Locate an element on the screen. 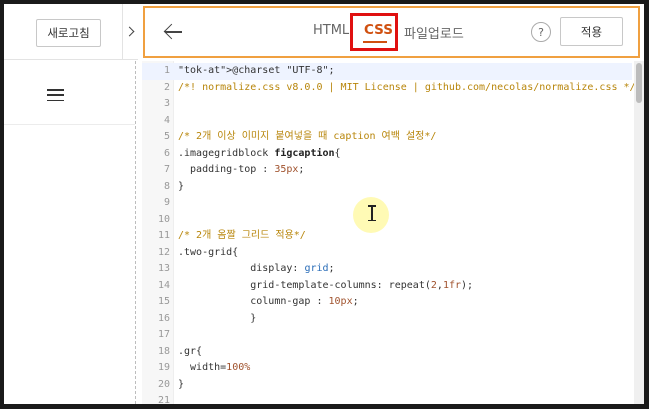 This screenshot has height=409, width=649. code-text: "tok-at">@charset "UTF-8"; is located at coordinates (256, 70).